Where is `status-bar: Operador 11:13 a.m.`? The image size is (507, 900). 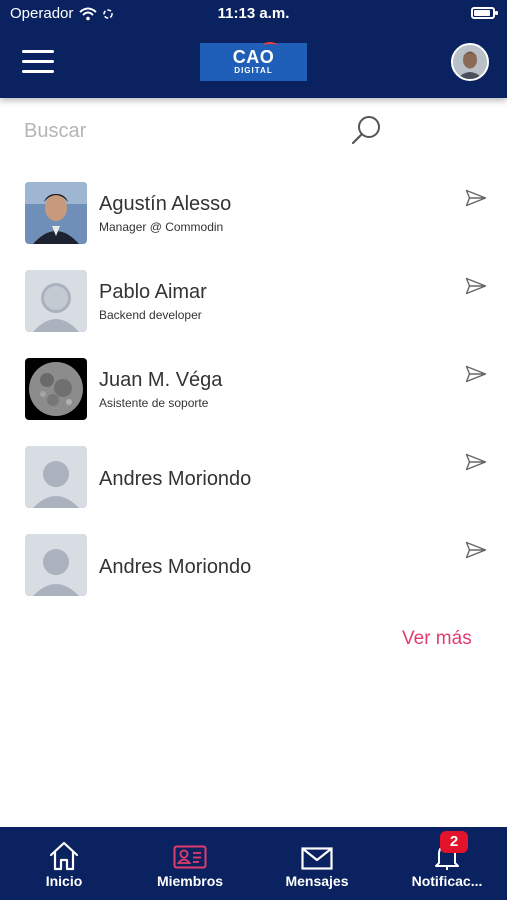
status-bar: Operador 11:13 a.m. is located at coordinates (253, 14).